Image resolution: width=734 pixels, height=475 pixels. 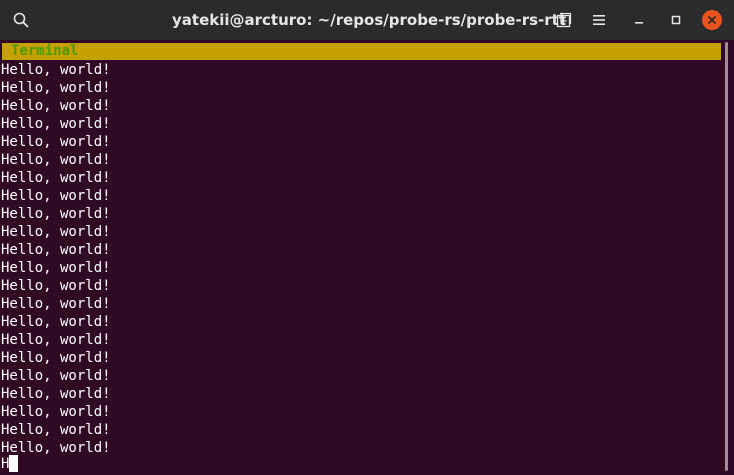 I want to click on hamburger-menu-icon, so click(x=599, y=20).